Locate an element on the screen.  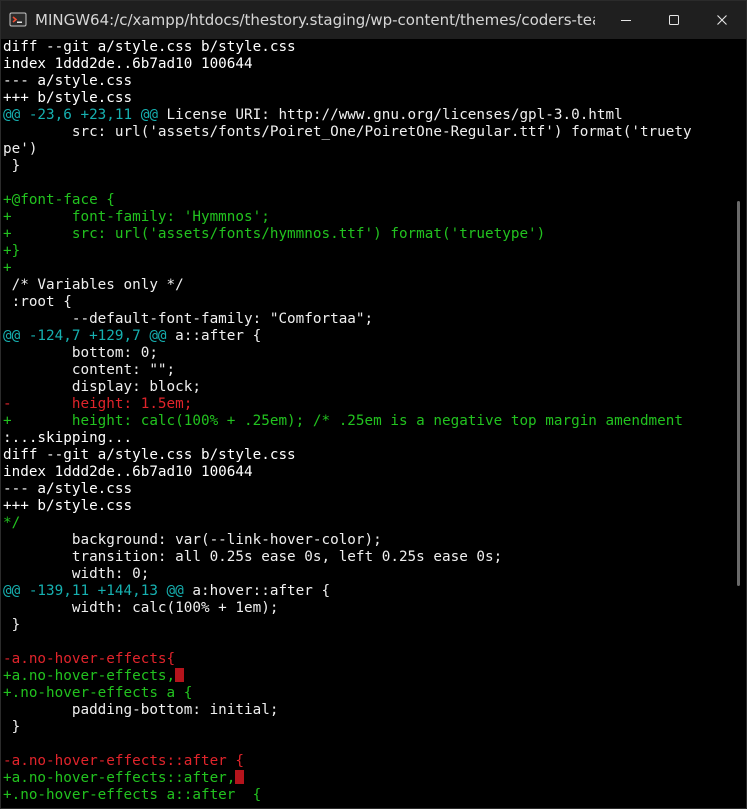
line-text: width: 0; is located at coordinates (76, 574).